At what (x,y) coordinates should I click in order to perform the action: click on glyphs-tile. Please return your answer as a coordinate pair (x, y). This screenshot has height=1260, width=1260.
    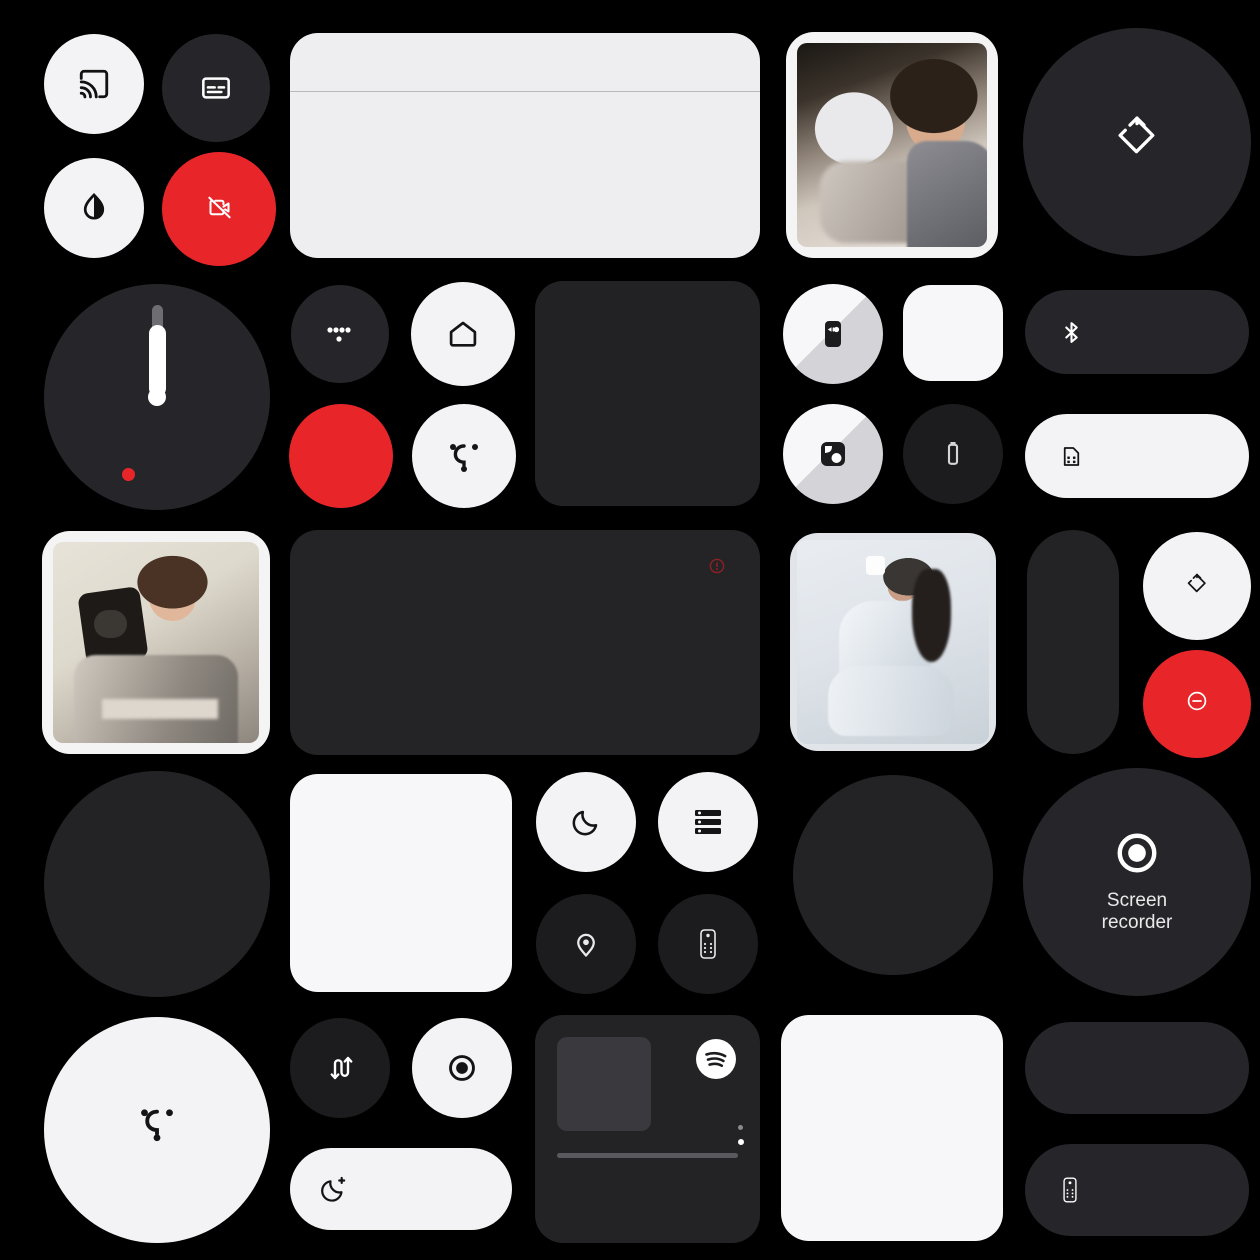
    Looking at the image, I should click on (157, 1130).